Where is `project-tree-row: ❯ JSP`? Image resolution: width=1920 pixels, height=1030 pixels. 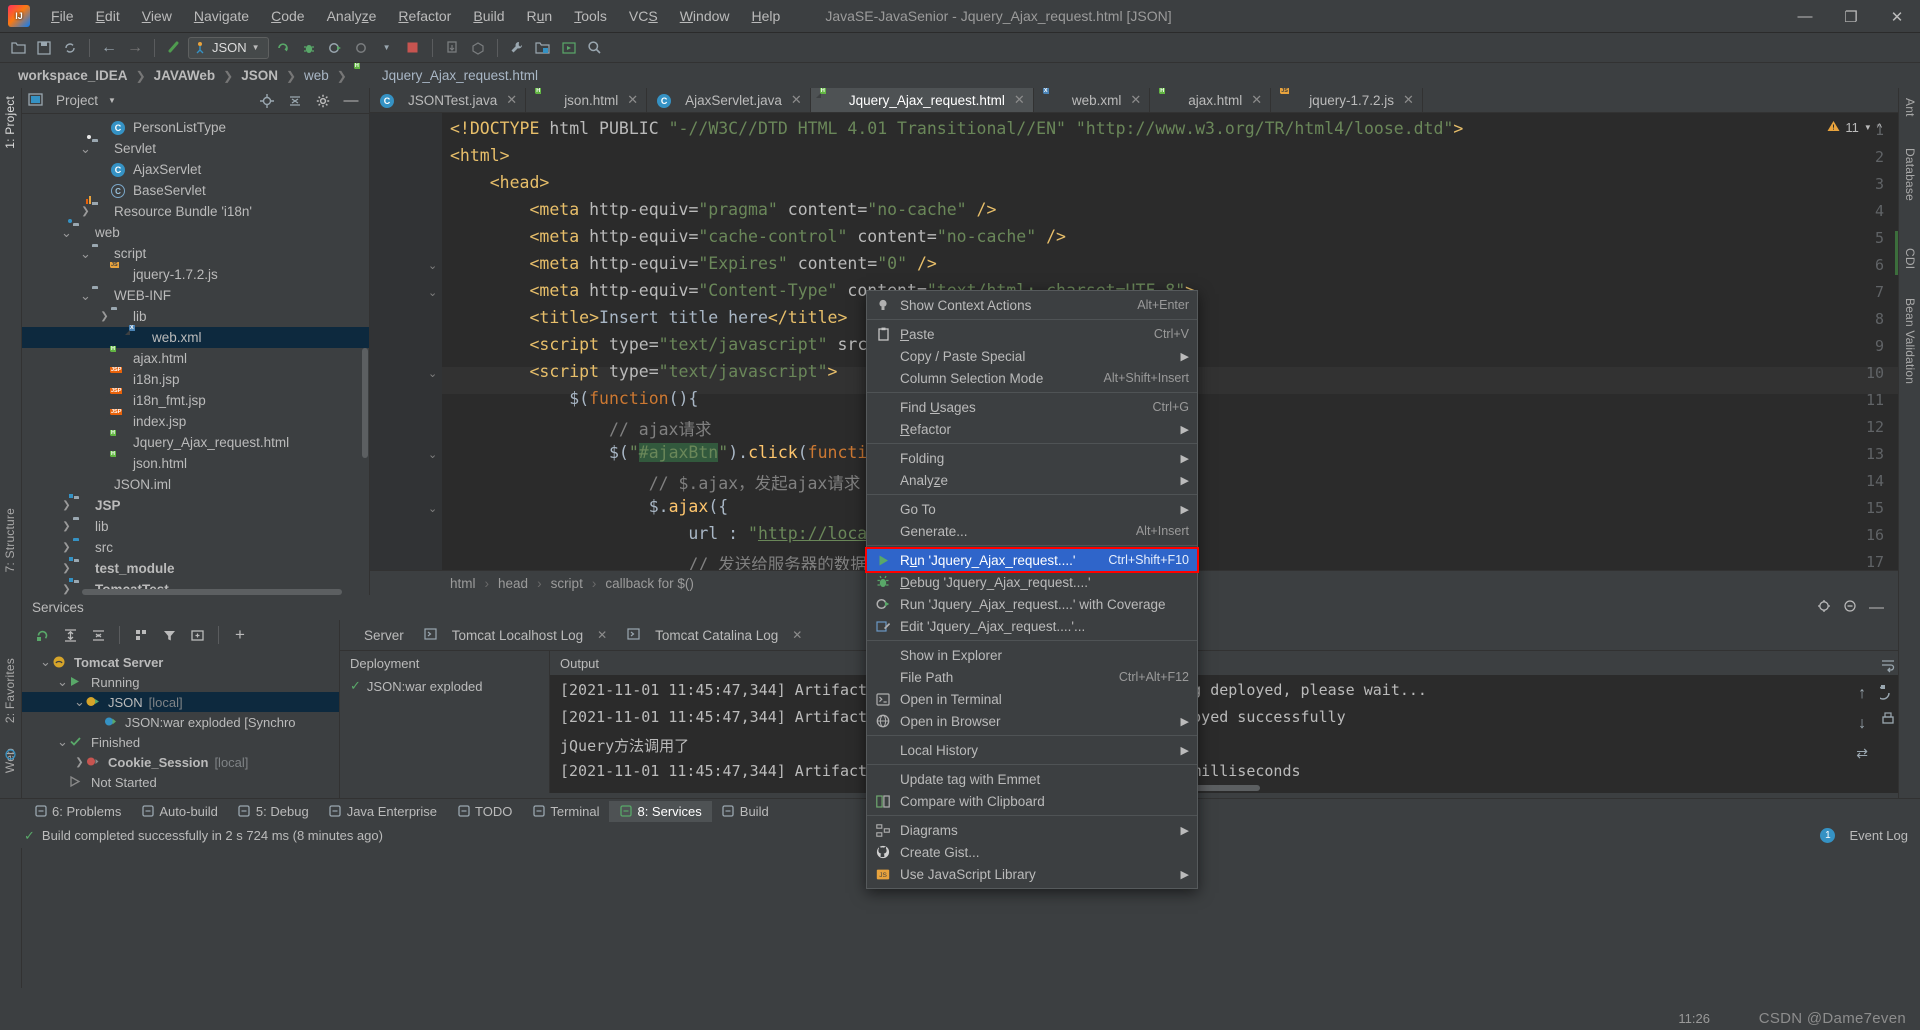 project-tree-row: ❯ JSP is located at coordinates (195, 504).